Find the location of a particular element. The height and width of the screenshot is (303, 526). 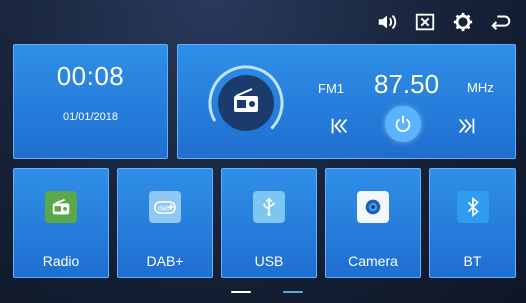

next-icon is located at coordinates (466, 126).